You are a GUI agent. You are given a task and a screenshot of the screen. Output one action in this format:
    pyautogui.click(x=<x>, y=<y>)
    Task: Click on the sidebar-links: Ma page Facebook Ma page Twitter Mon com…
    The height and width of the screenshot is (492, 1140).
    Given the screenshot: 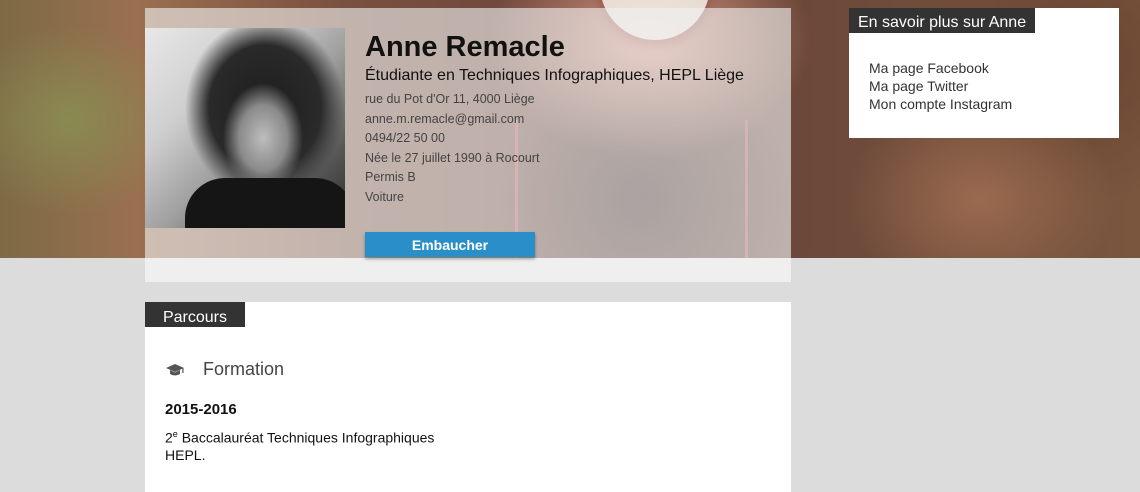 What is the action you would take?
    pyautogui.click(x=940, y=86)
    